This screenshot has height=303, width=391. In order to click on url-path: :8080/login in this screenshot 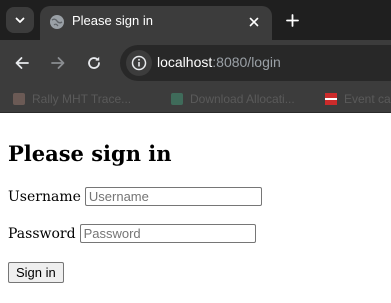, I will do `click(246, 62)`.